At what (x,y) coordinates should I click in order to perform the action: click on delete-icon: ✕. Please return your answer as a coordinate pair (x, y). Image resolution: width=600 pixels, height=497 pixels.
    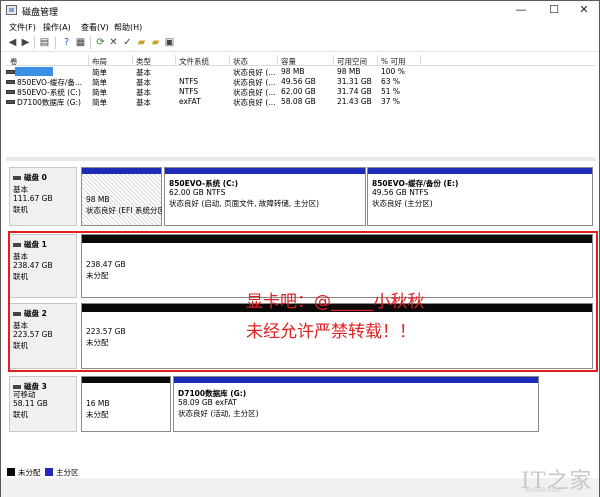
    Looking at the image, I should click on (113, 42).